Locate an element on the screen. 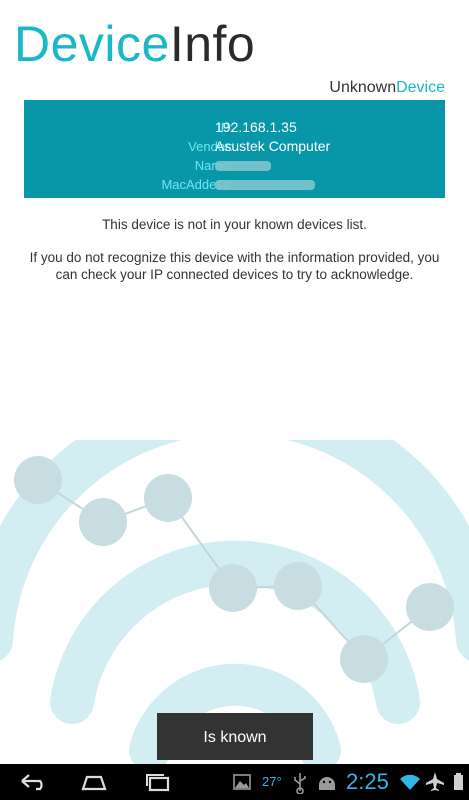  airplane-icon is located at coordinates (435, 781).